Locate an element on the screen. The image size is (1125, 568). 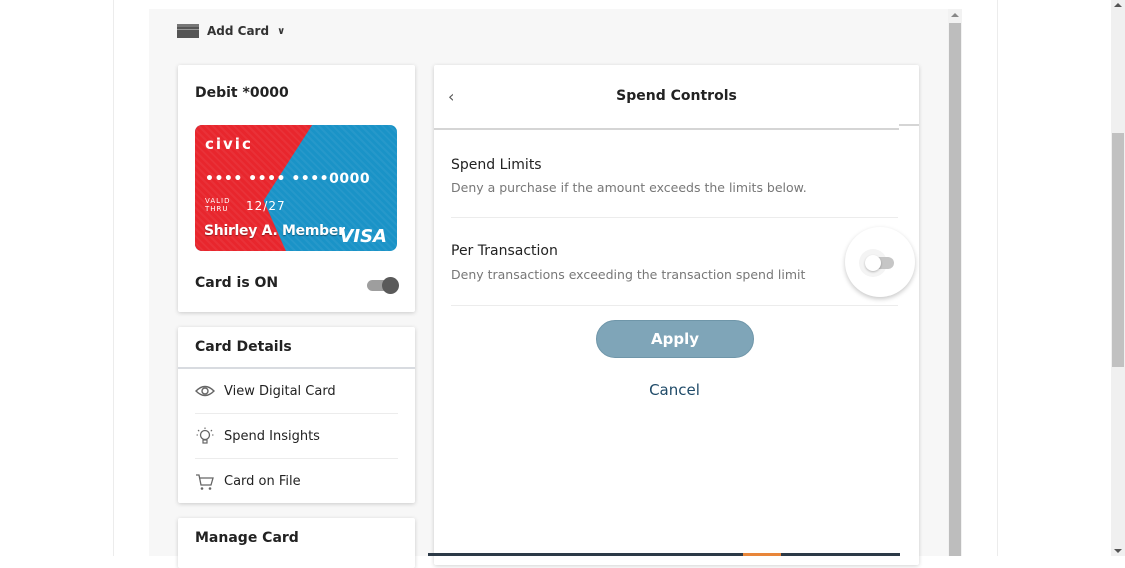
page-scrollbar is located at coordinates (1118, 278).